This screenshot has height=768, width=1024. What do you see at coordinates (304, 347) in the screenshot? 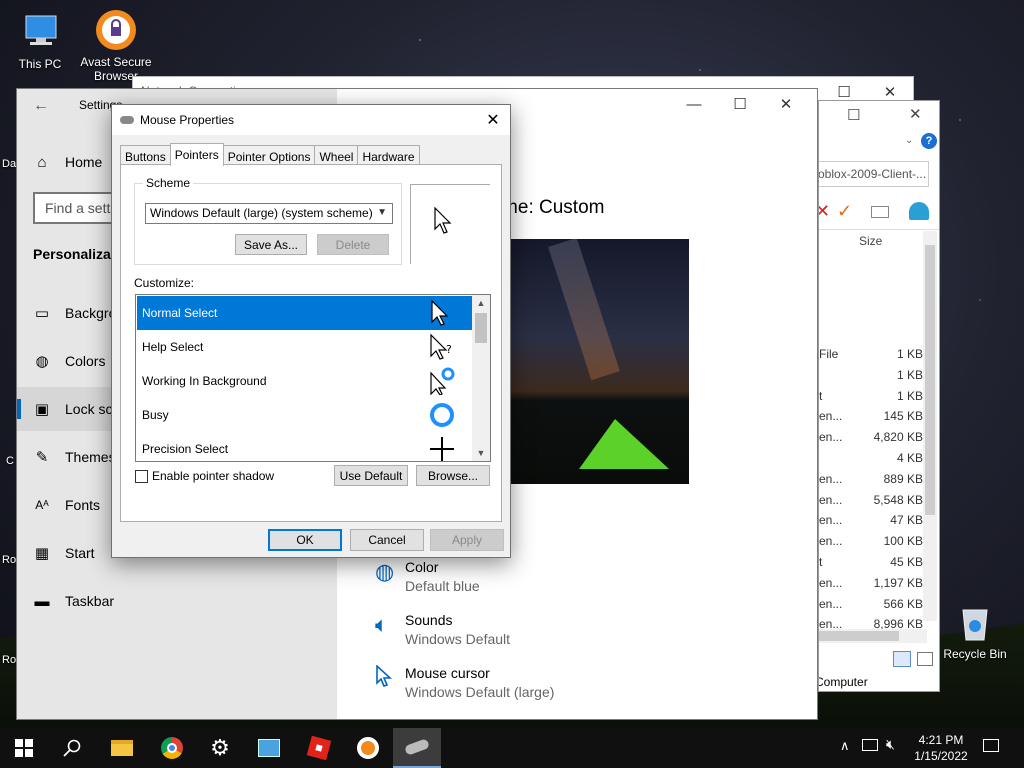
I see `list-item-help-select: Help Select ?` at bounding box center [304, 347].